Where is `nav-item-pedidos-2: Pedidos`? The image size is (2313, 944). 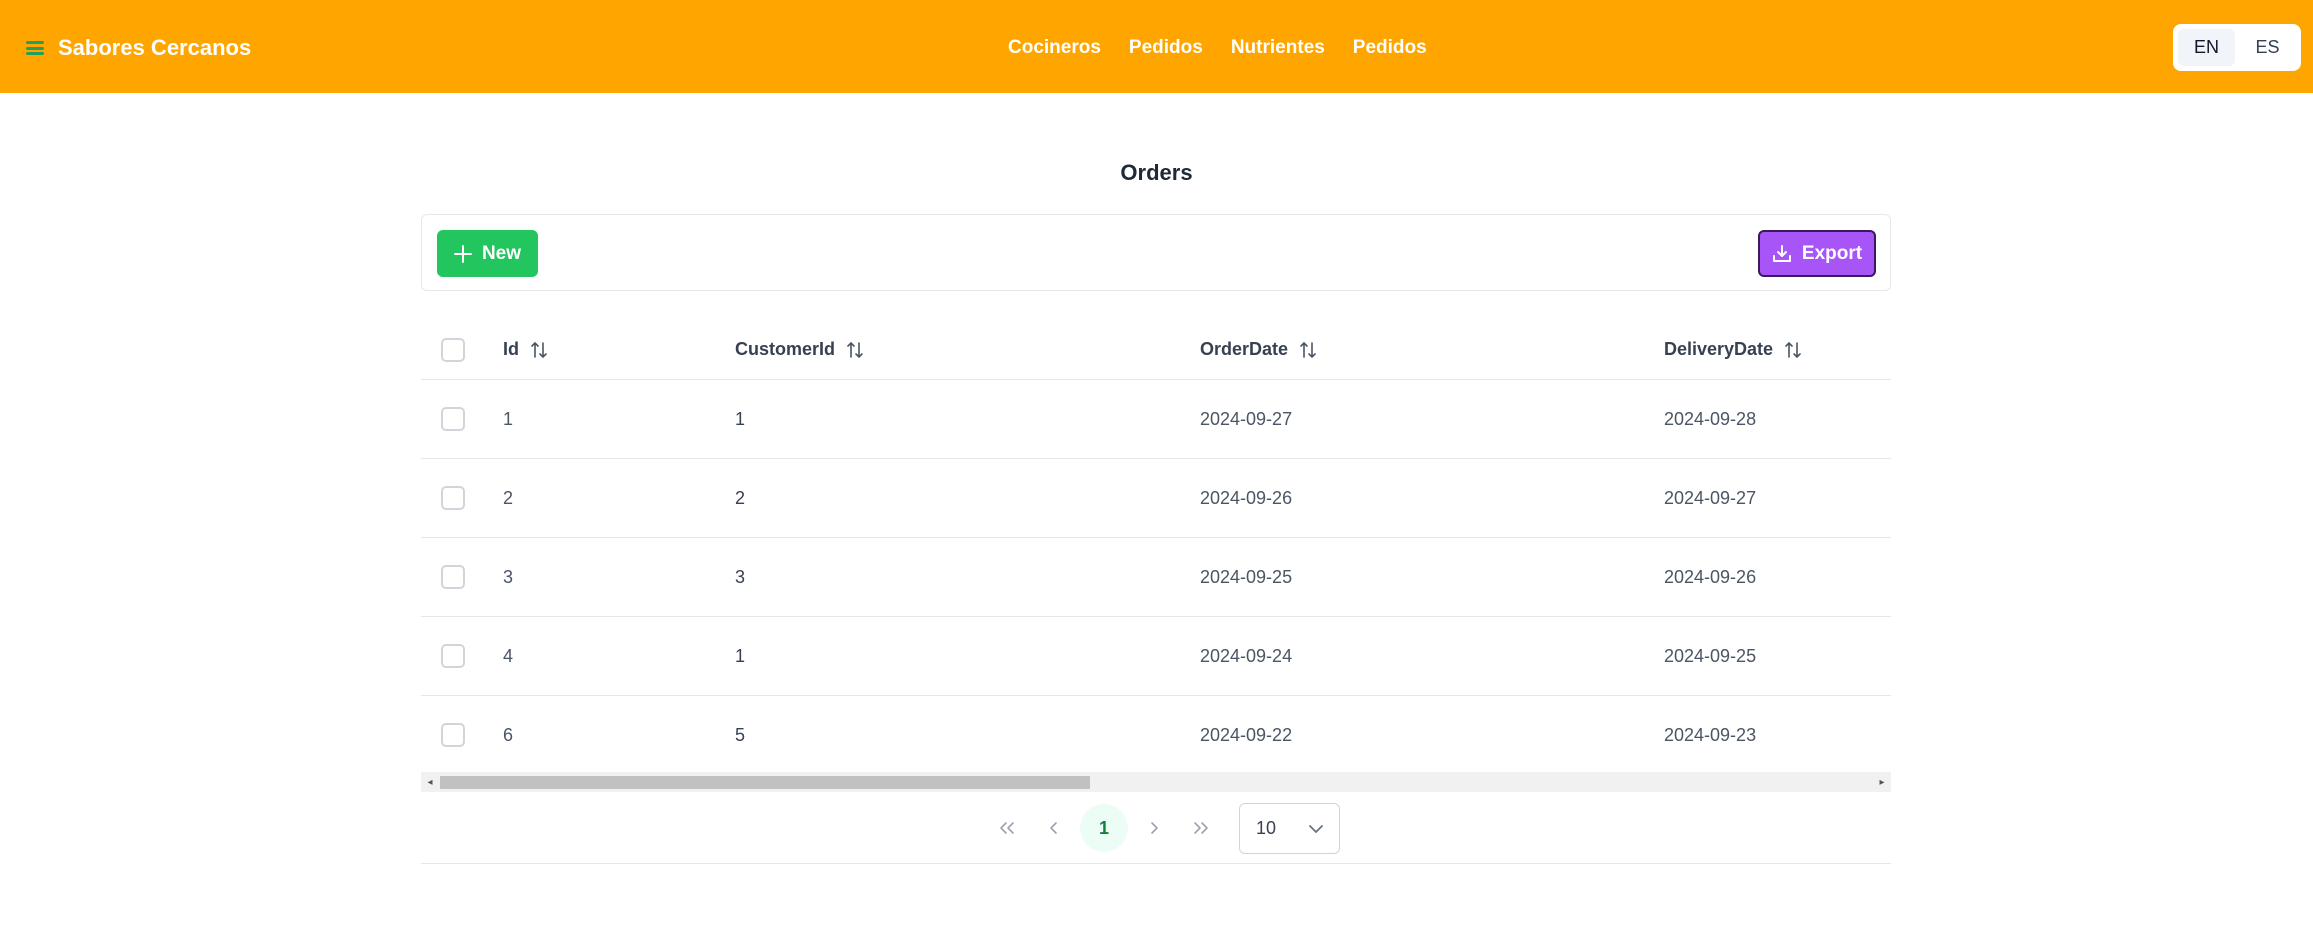
nav-item-pedidos-2: Pedidos is located at coordinates (1390, 48).